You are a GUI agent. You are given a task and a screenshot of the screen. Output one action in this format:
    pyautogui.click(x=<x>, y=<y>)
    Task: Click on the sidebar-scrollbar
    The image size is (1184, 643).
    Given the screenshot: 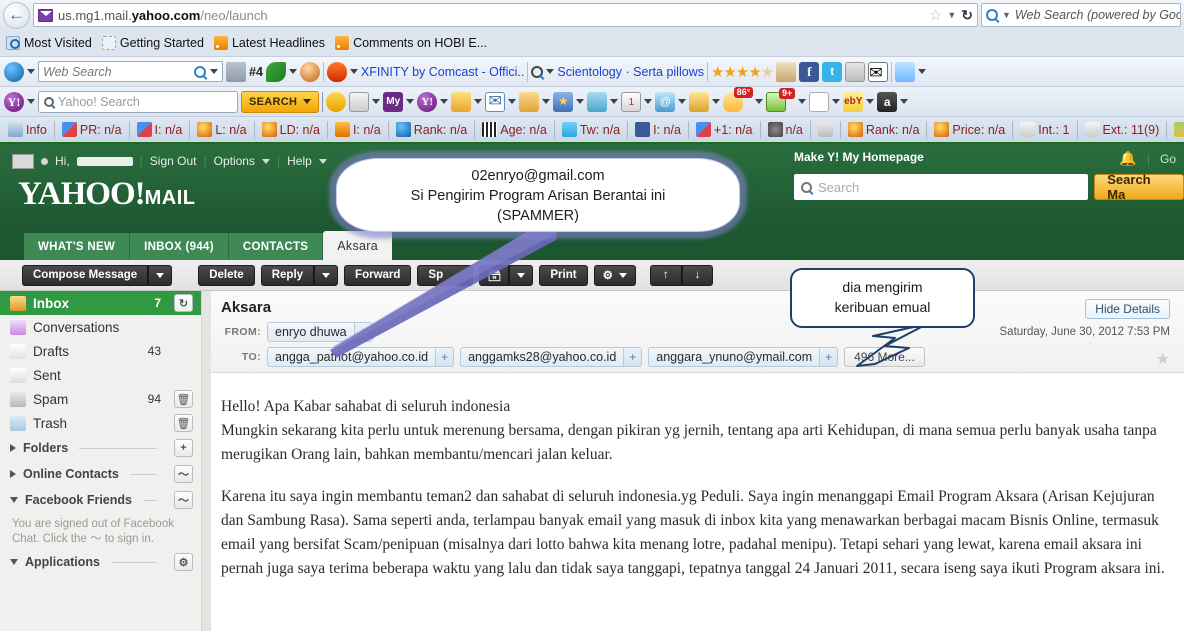 What is the action you would take?
    pyautogui.click(x=206, y=461)
    